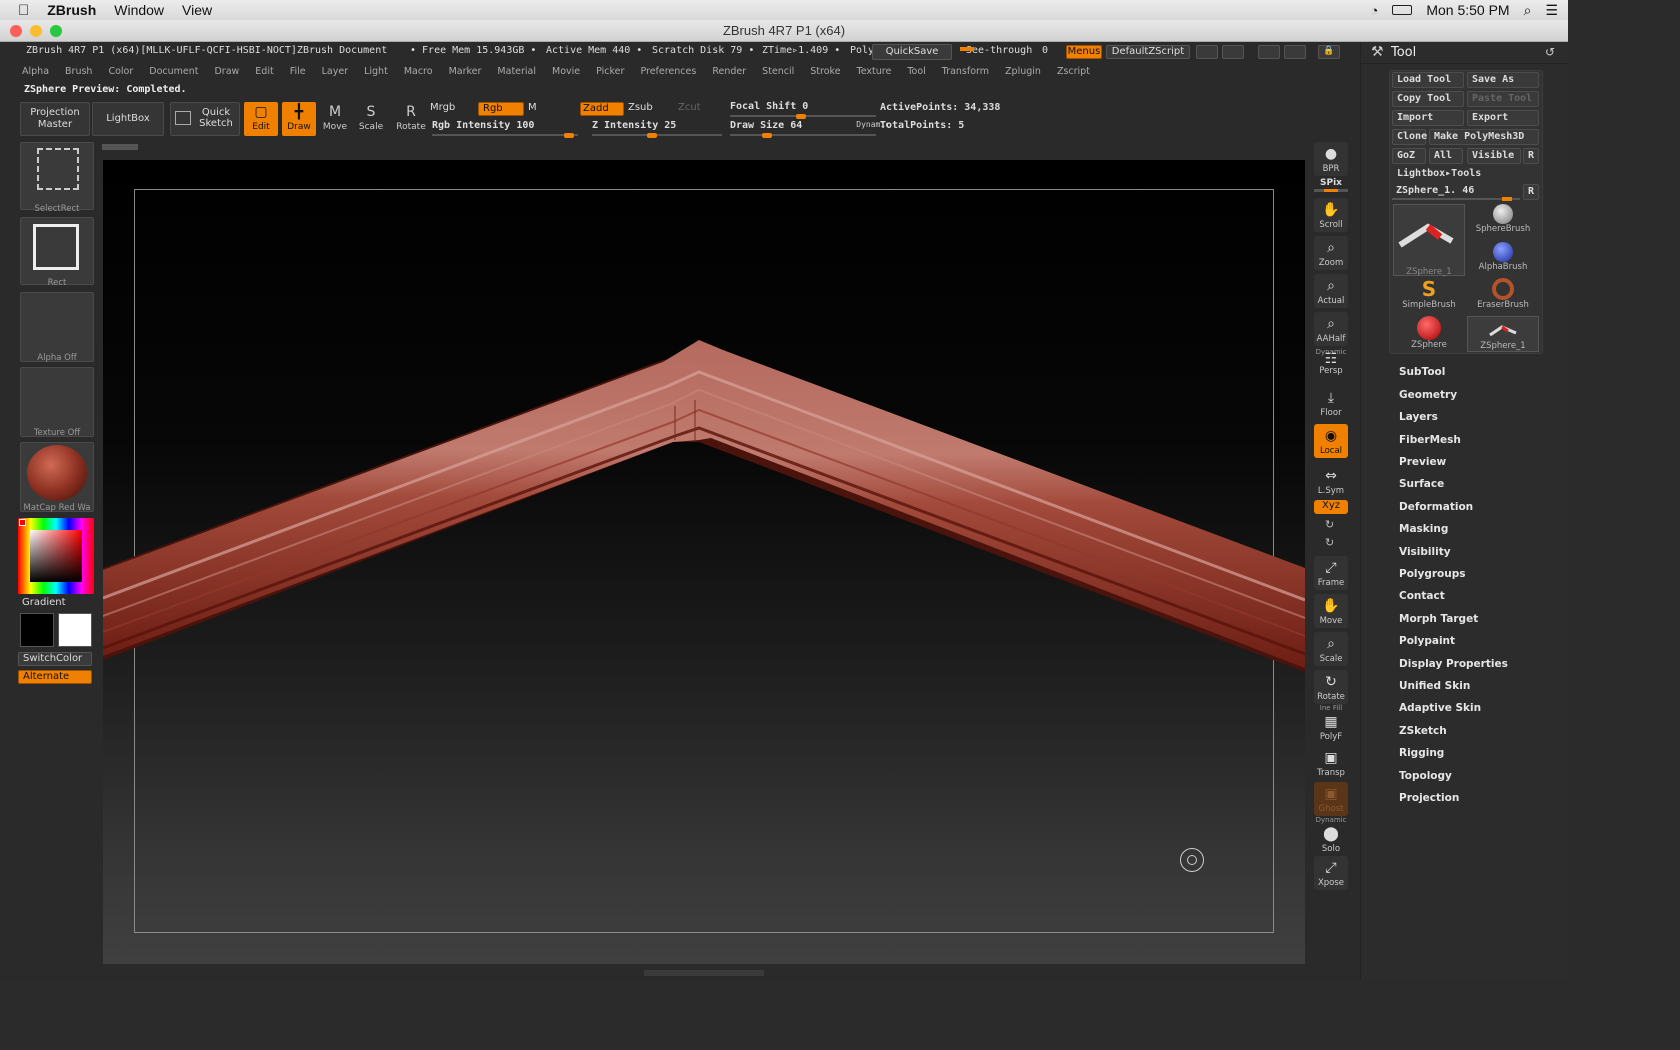 The height and width of the screenshot is (1050, 1680). I want to click on menu-document: Document, so click(173, 73).